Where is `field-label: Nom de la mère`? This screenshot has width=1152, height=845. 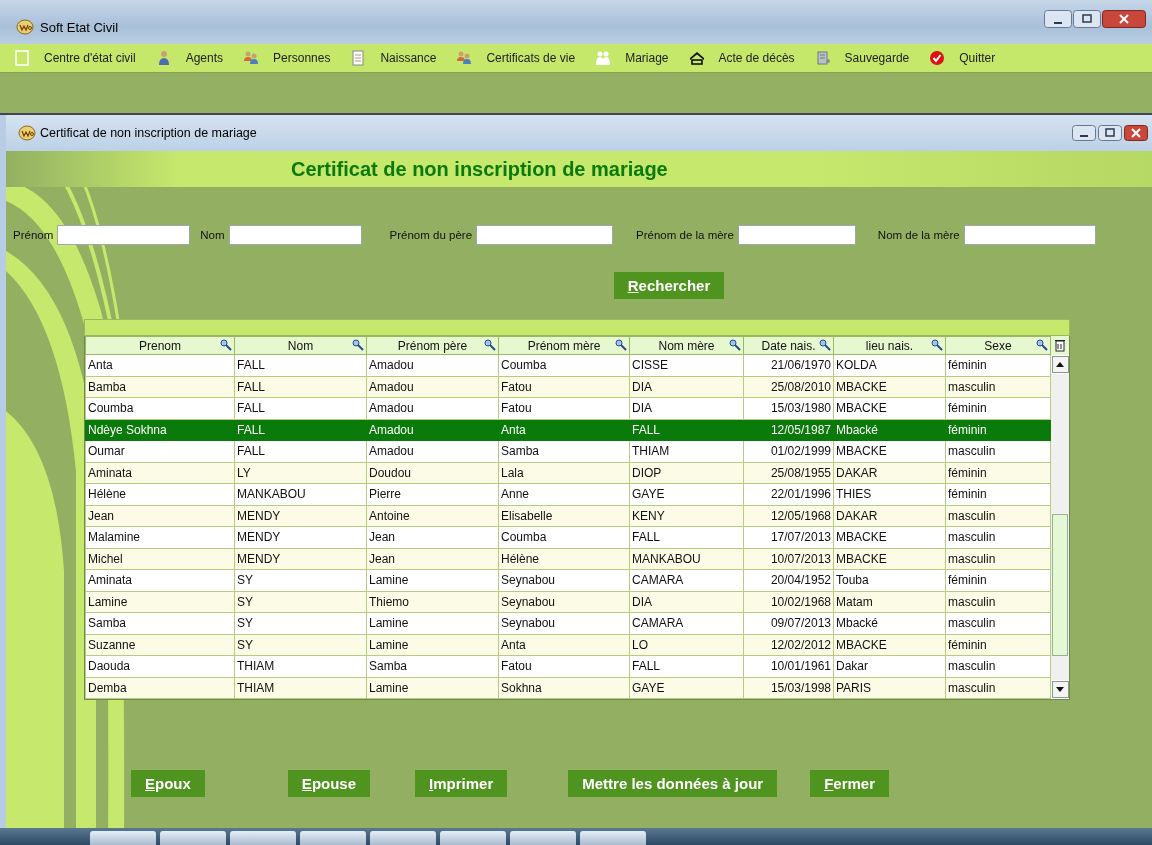 field-label: Nom de la mère is located at coordinates (918, 235).